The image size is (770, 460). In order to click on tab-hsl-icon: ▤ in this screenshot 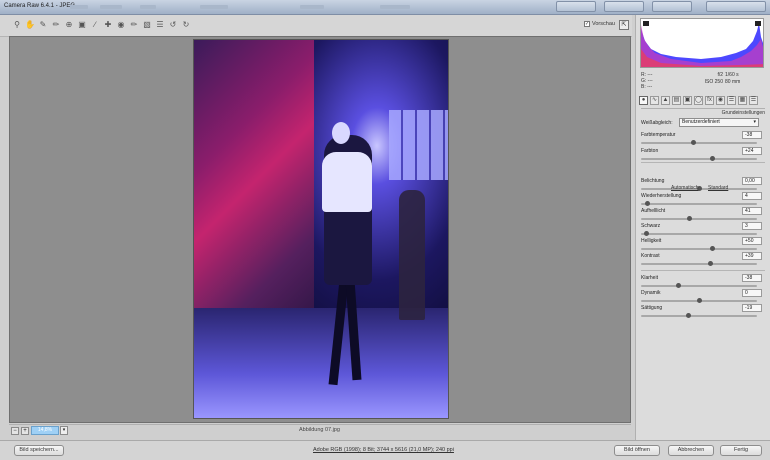, I will do `click(676, 100)`.